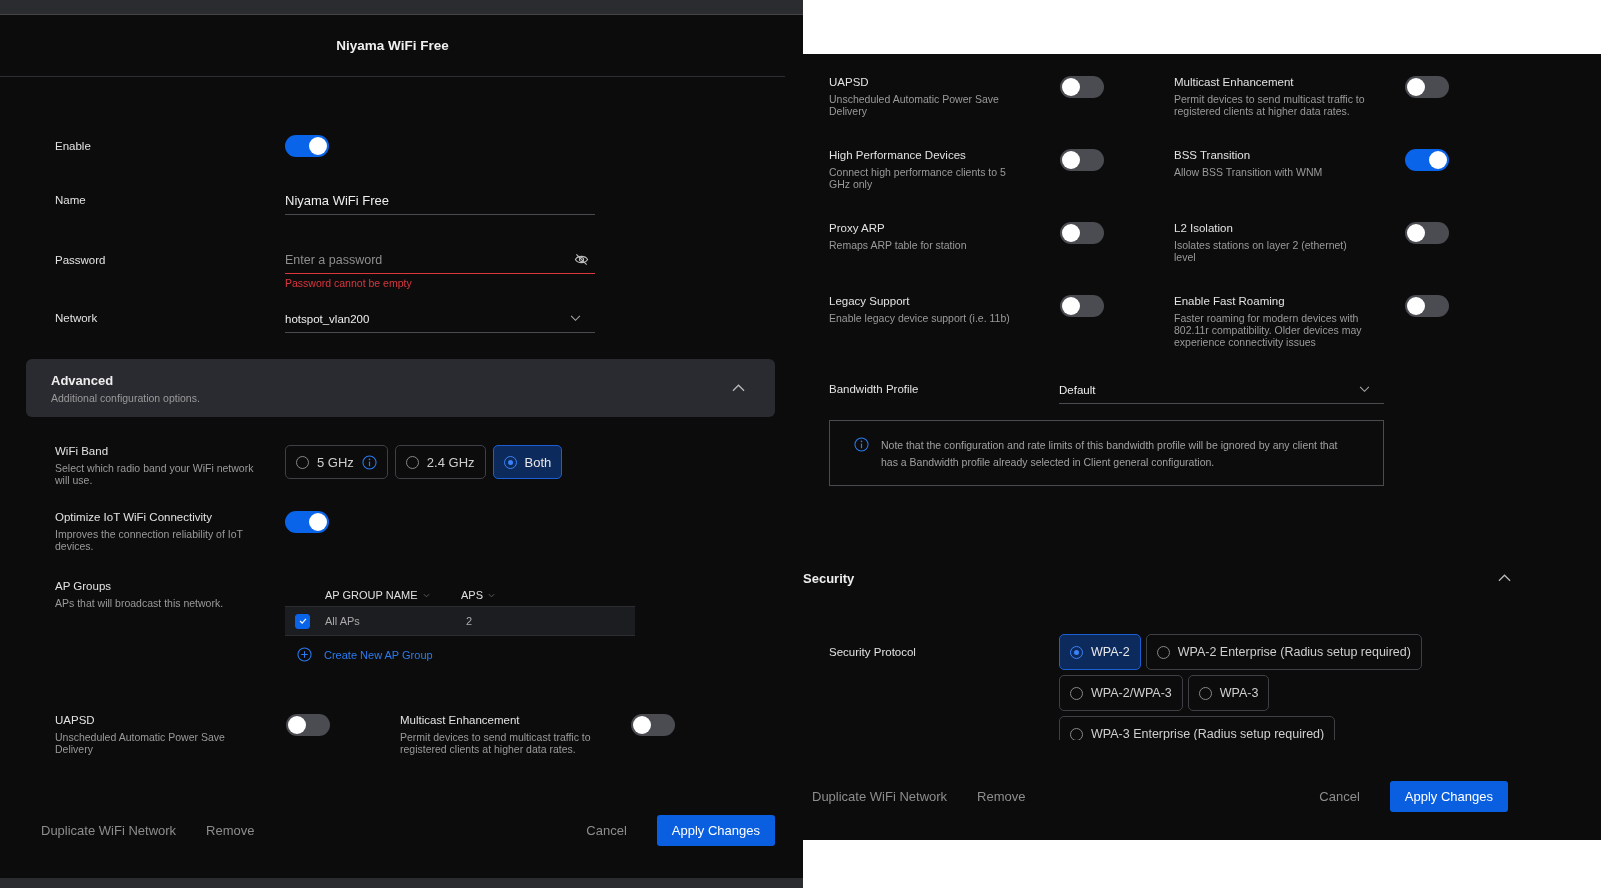 The image size is (1611, 888). I want to click on plus-circle-icon, so click(304, 654).